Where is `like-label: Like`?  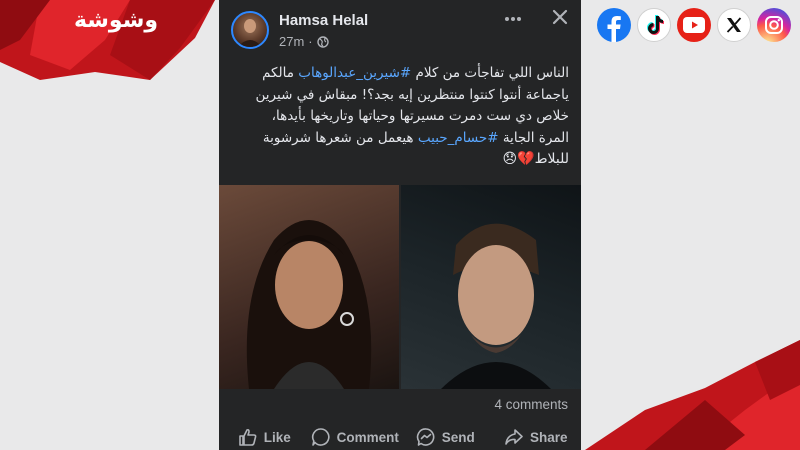
like-label: Like is located at coordinates (277, 437).